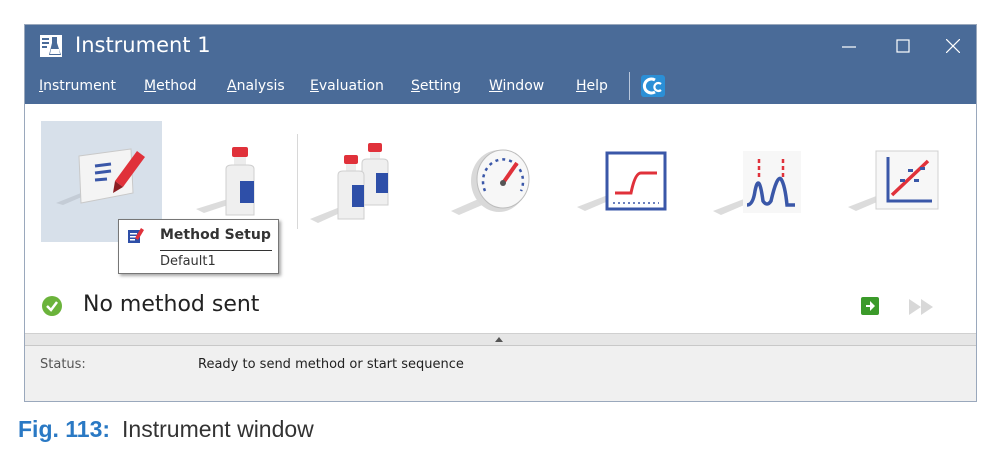 Image resolution: width=997 pixels, height=457 pixels. I want to click on clarity-logo-icon, so click(653, 86).